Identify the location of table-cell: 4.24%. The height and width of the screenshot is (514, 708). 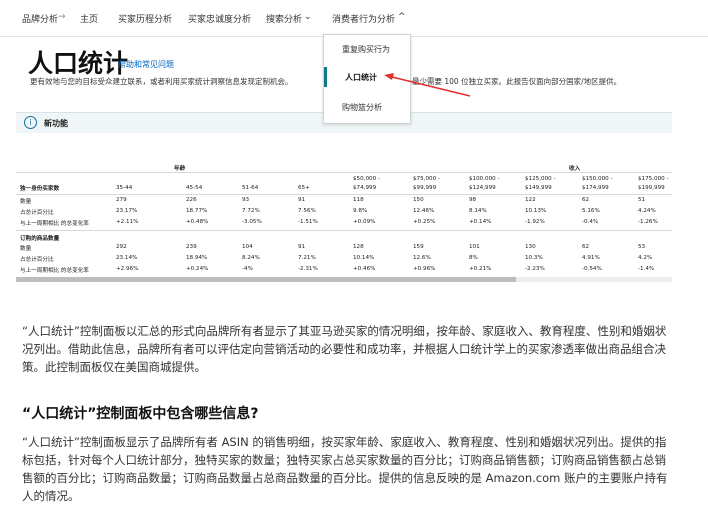
(647, 211).